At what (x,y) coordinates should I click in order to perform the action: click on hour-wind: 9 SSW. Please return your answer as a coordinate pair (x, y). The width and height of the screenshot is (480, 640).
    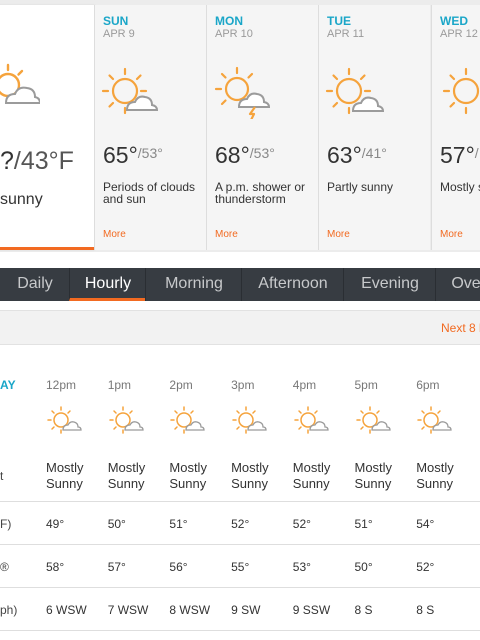
    Looking at the image, I should click on (311, 610).